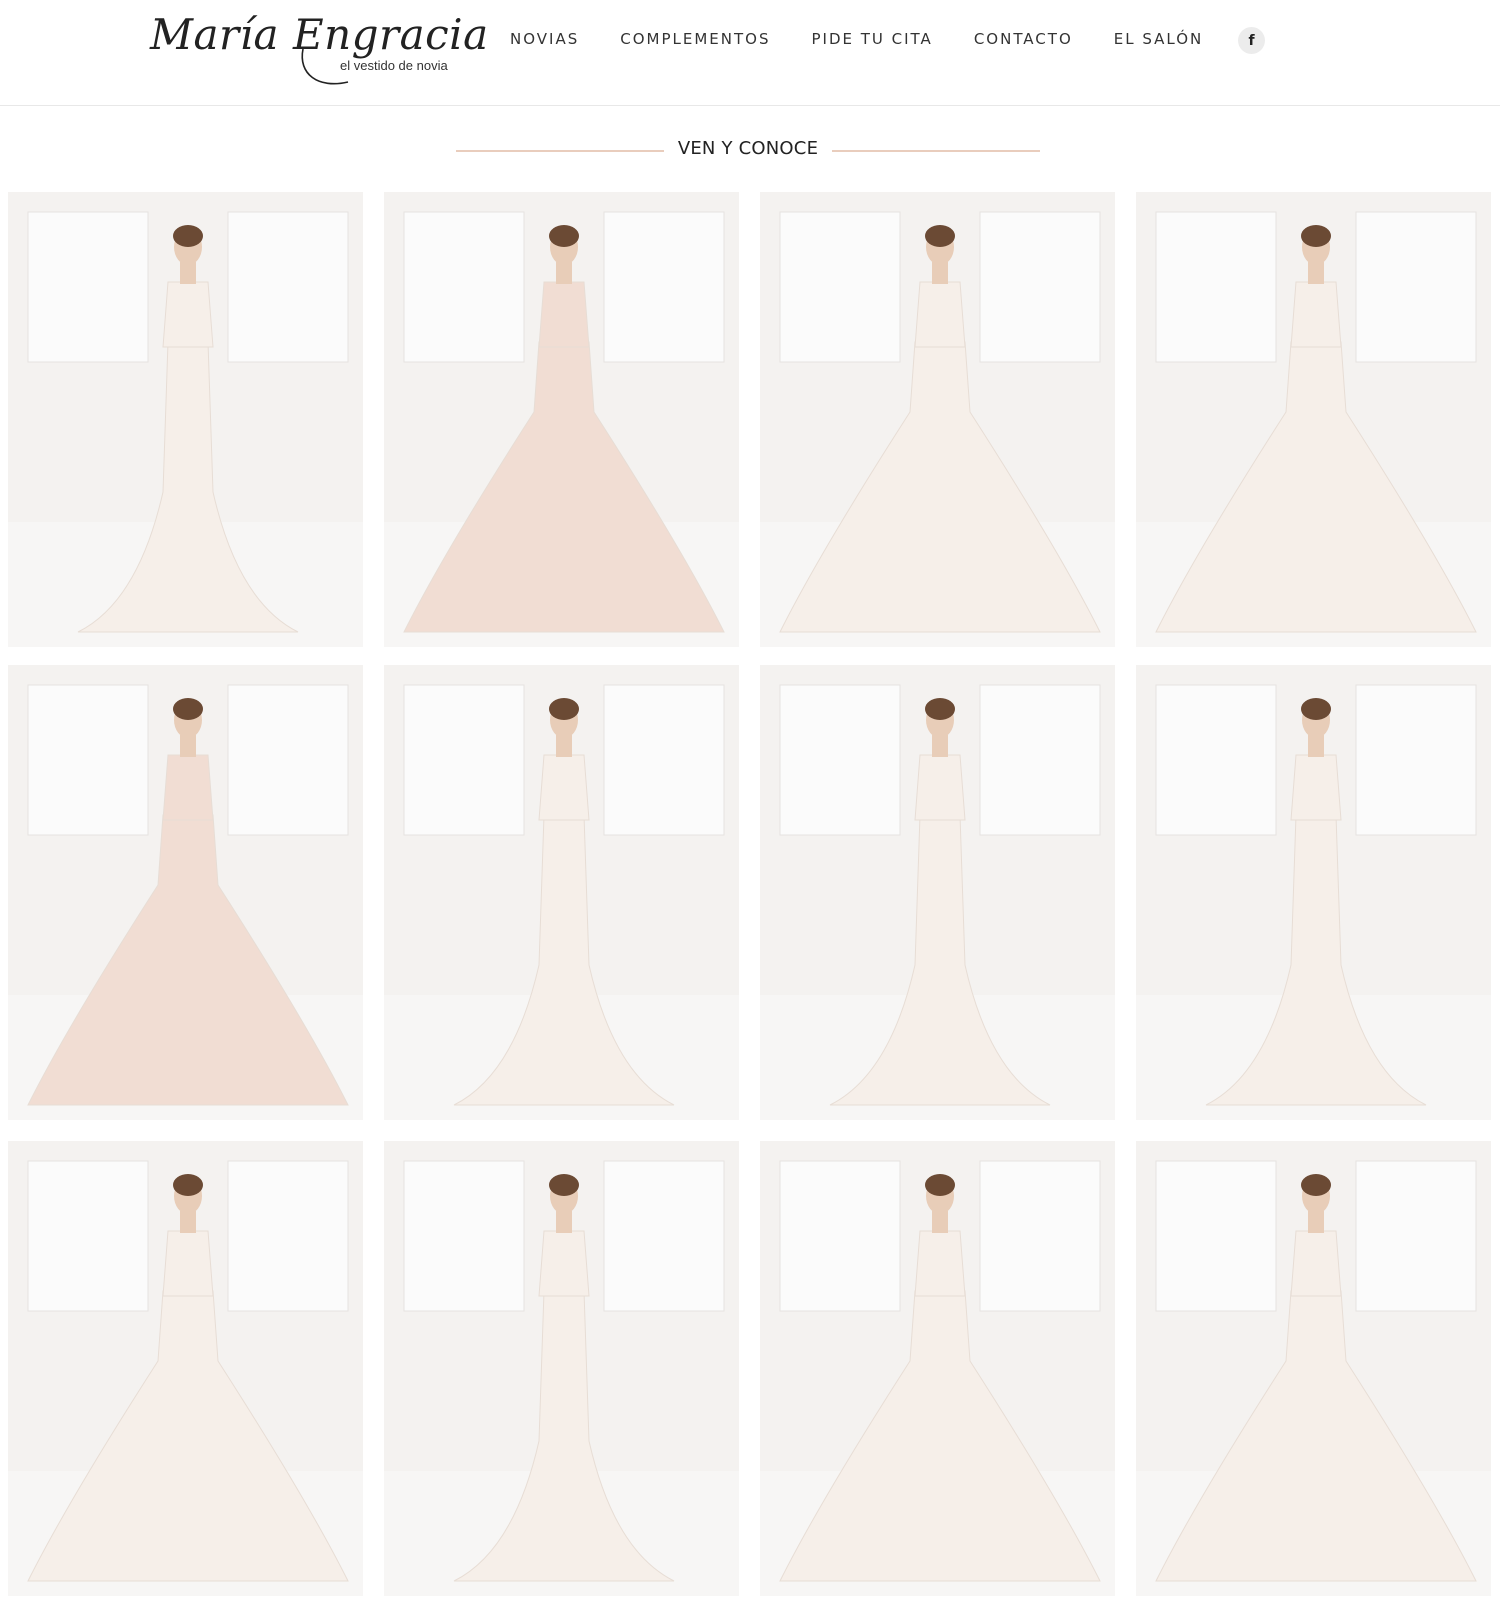 This screenshot has height=1619, width=1500. Describe the element at coordinates (319, 50) in the screenshot. I see `brand-logo: María Engracia el vestido de novia` at that location.